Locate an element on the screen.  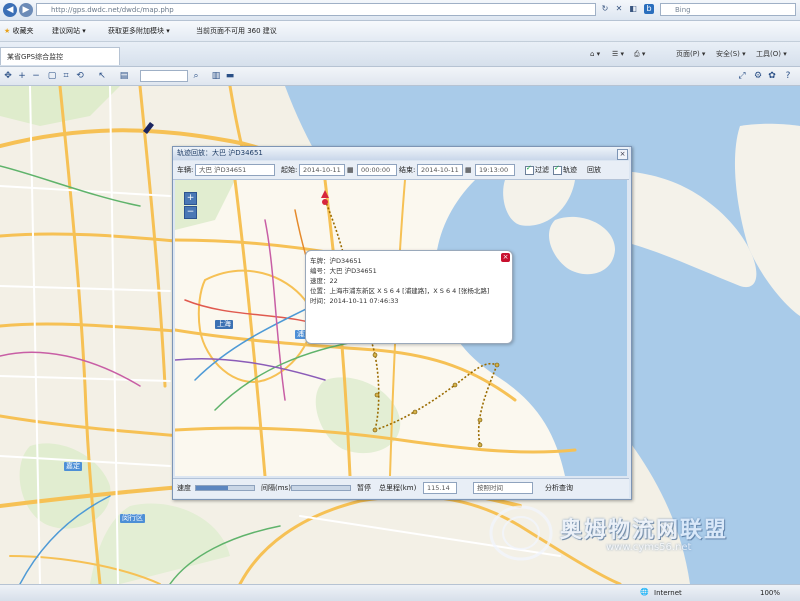
dialog-status-bar: 速度 间隔(ms) 暂停 总里程(km) 115.14 按照时间 分析查询 is located at coordinates (401, 488).